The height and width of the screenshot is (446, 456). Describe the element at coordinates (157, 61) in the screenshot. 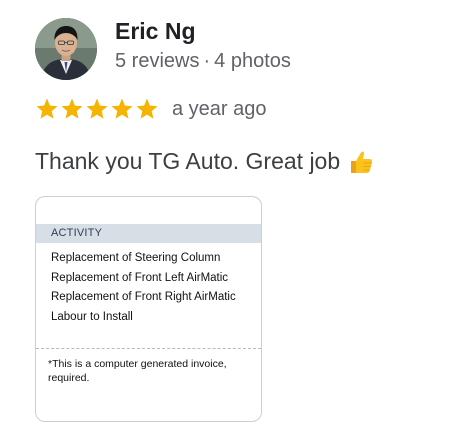

I see `reviews-count: 5 reviews` at that location.